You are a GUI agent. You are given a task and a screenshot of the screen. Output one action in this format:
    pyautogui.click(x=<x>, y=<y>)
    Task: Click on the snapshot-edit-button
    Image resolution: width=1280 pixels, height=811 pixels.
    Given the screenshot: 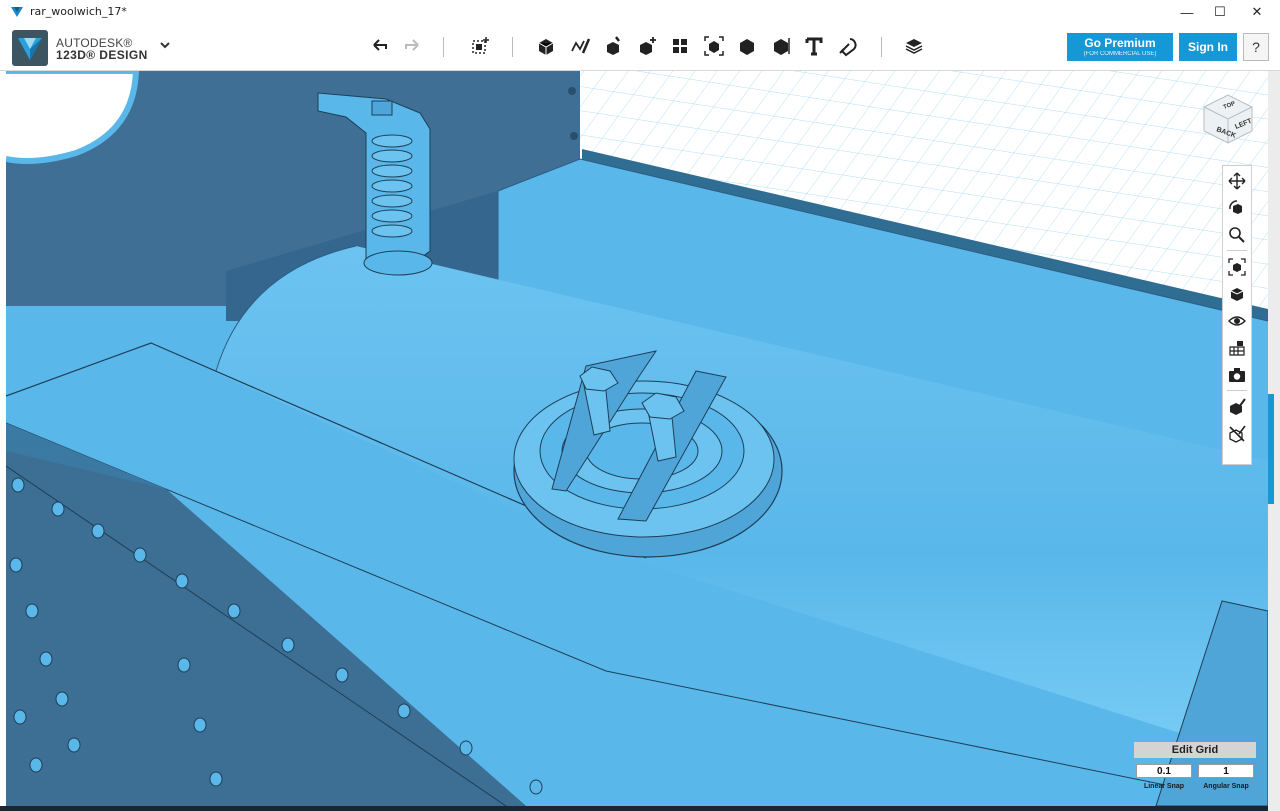 What is the action you would take?
    pyautogui.click(x=1237, y=407)
    